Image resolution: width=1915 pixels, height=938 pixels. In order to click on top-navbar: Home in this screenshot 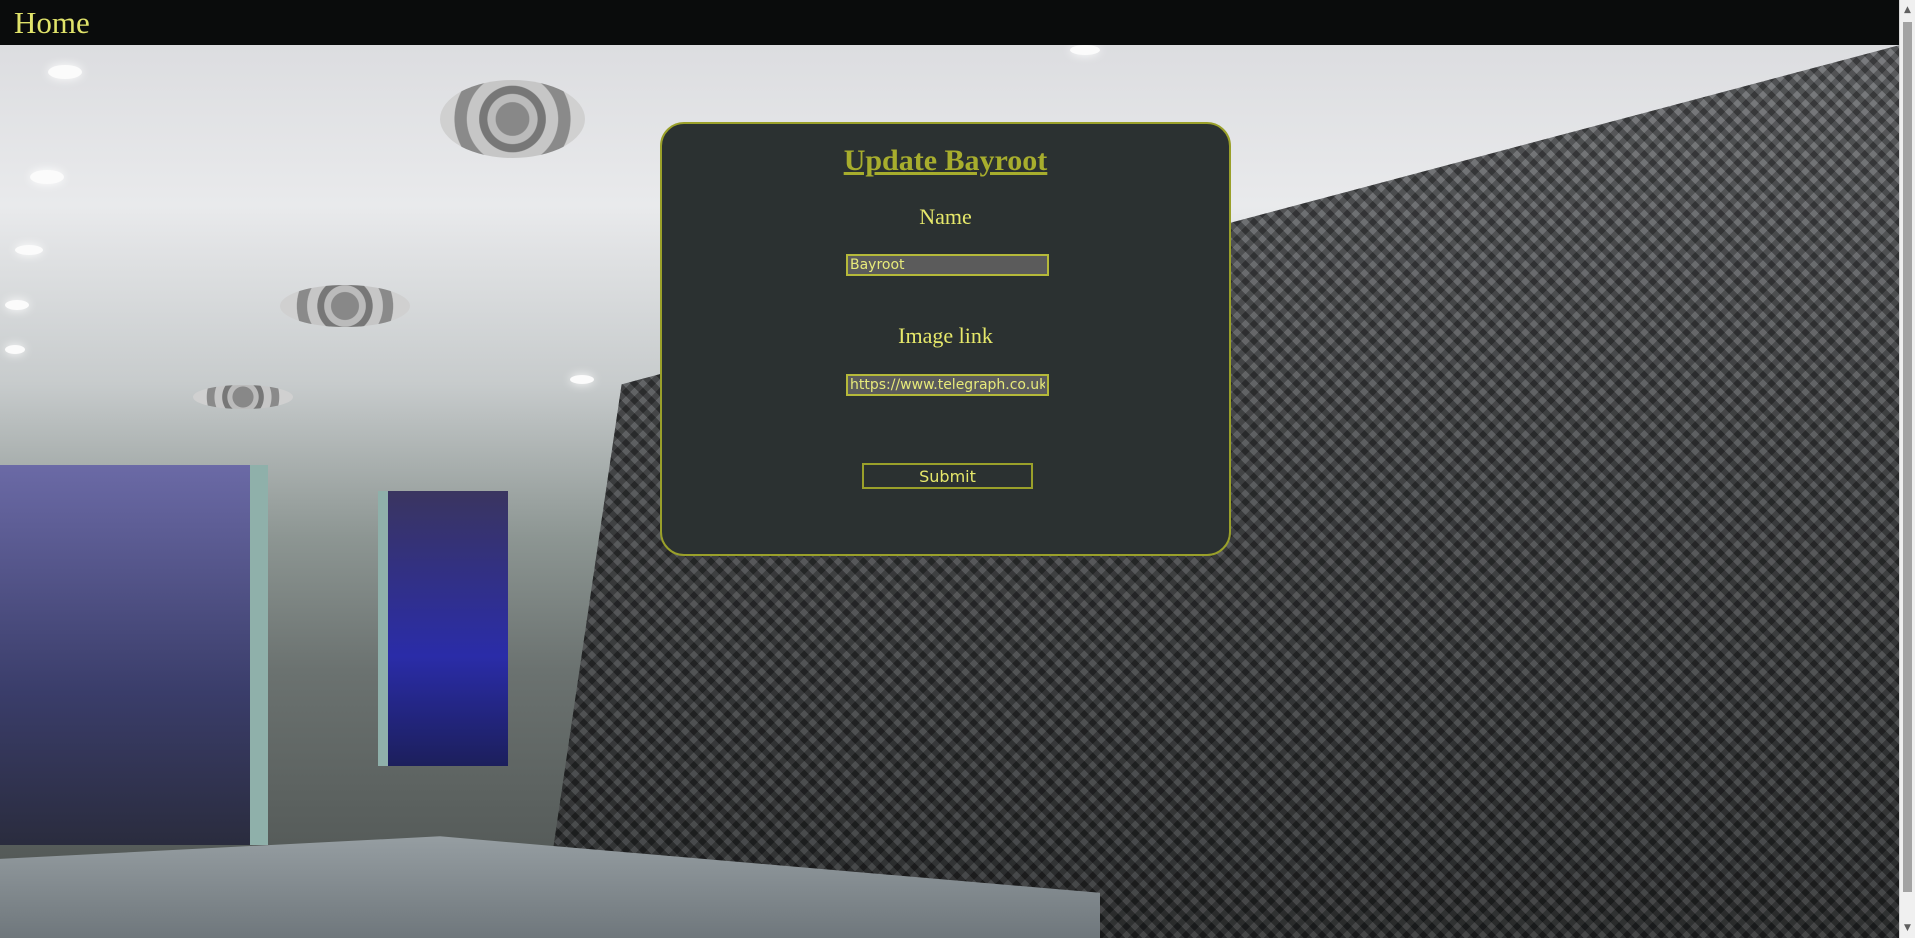, I will do `click(957, 22)`.